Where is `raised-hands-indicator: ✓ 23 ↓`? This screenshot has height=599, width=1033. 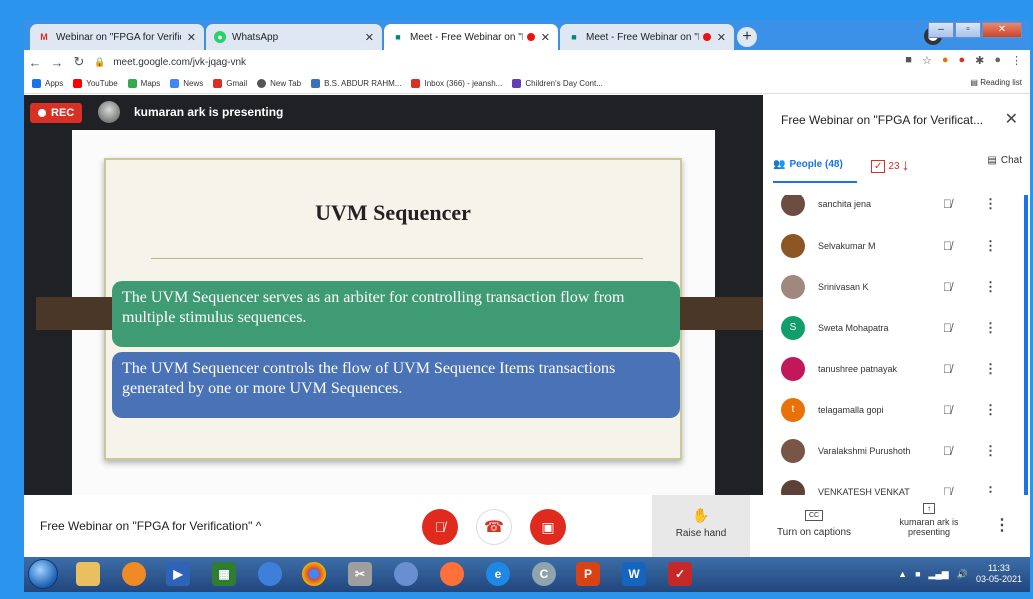 raised-hands-indicator: ✓ 23 ↓ is located at coordinates (890, 166).